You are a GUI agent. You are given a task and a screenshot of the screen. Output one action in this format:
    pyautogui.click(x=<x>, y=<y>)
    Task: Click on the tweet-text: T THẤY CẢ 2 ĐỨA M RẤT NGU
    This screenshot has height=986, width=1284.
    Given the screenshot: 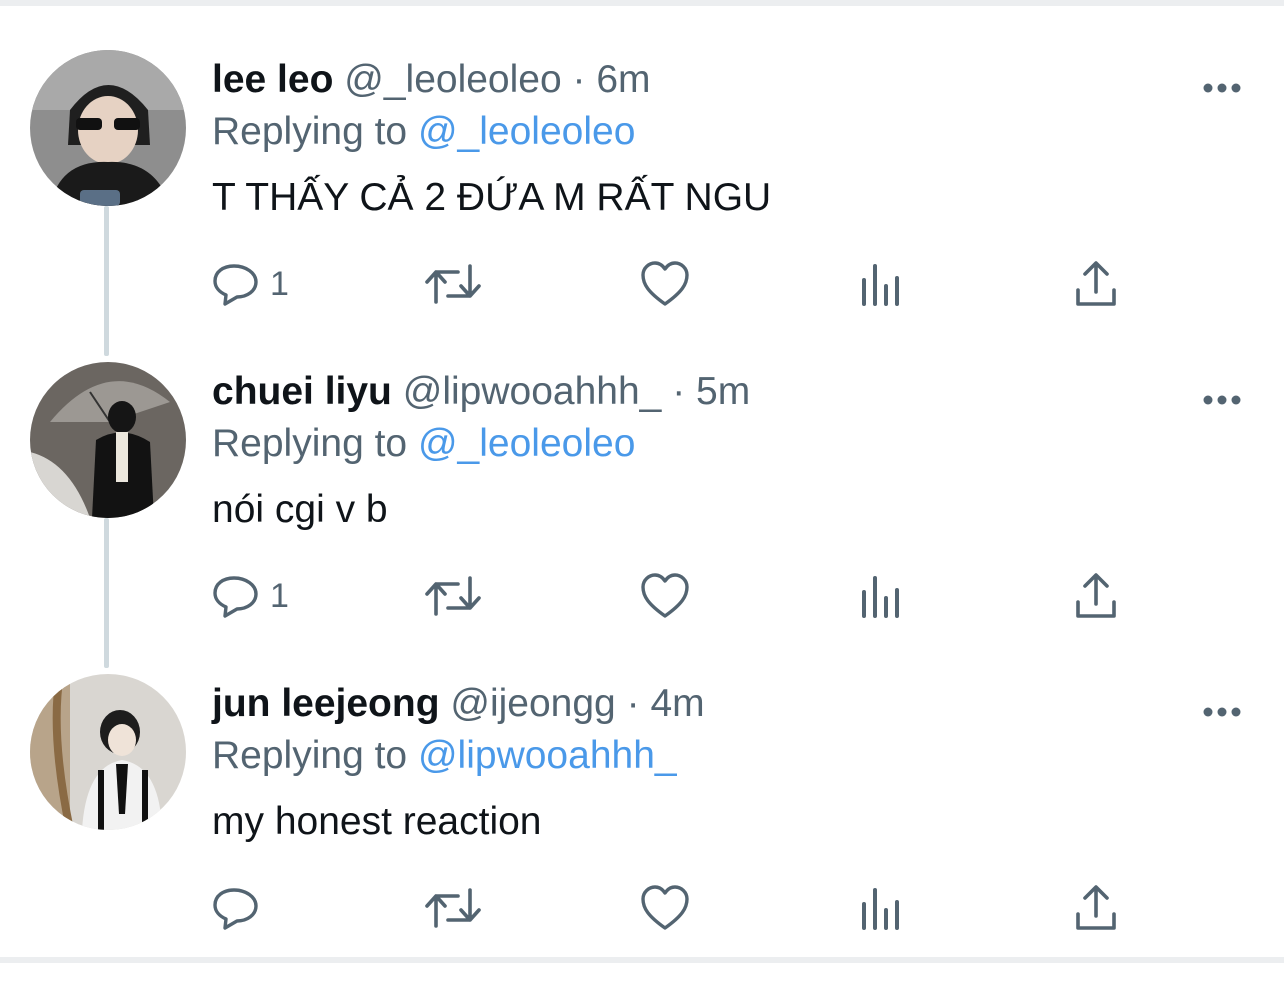 What is the action you would take?
    pyautogui.click(x=492, y=197)
    